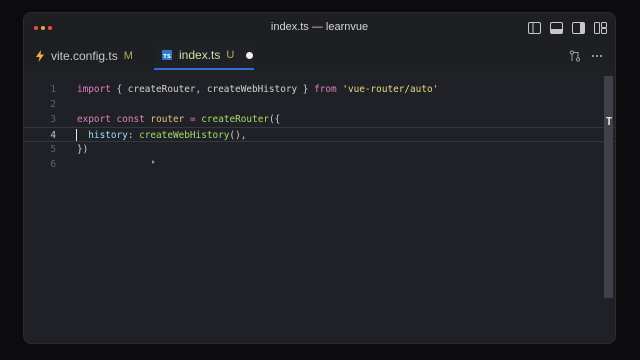  I want to click on more-actions-icon, so click(597, 56).